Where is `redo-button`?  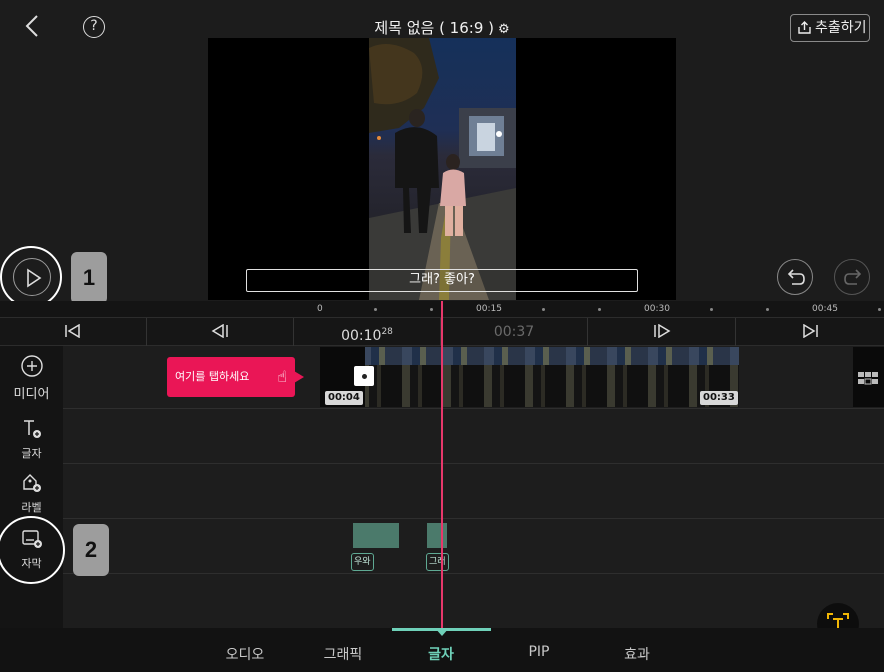 redo-button is located at coordinates (852, 277).